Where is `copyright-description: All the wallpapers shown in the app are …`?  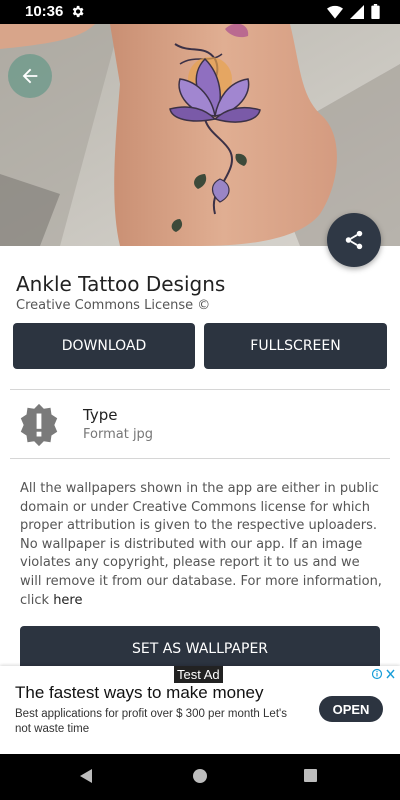
copyright-description: All the wallpapers shown in the app are … is located at coordinates (202, 545).